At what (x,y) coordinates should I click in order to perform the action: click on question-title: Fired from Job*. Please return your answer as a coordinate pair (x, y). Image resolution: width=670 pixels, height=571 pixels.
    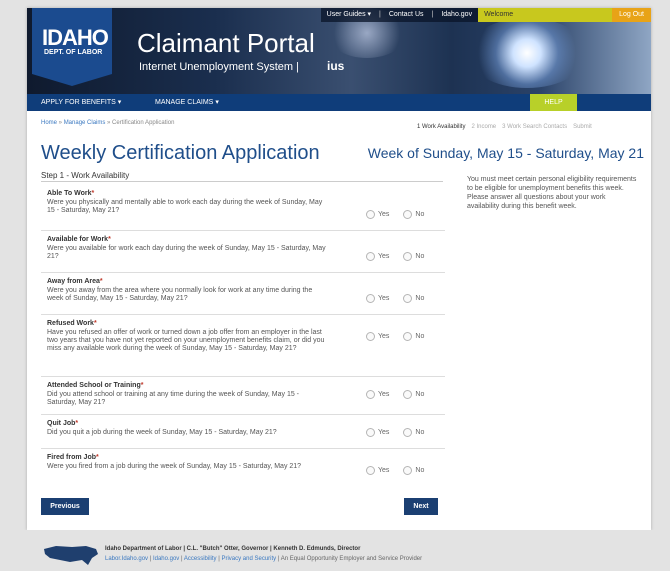
    Looking at the image, I should click on (73, 457).